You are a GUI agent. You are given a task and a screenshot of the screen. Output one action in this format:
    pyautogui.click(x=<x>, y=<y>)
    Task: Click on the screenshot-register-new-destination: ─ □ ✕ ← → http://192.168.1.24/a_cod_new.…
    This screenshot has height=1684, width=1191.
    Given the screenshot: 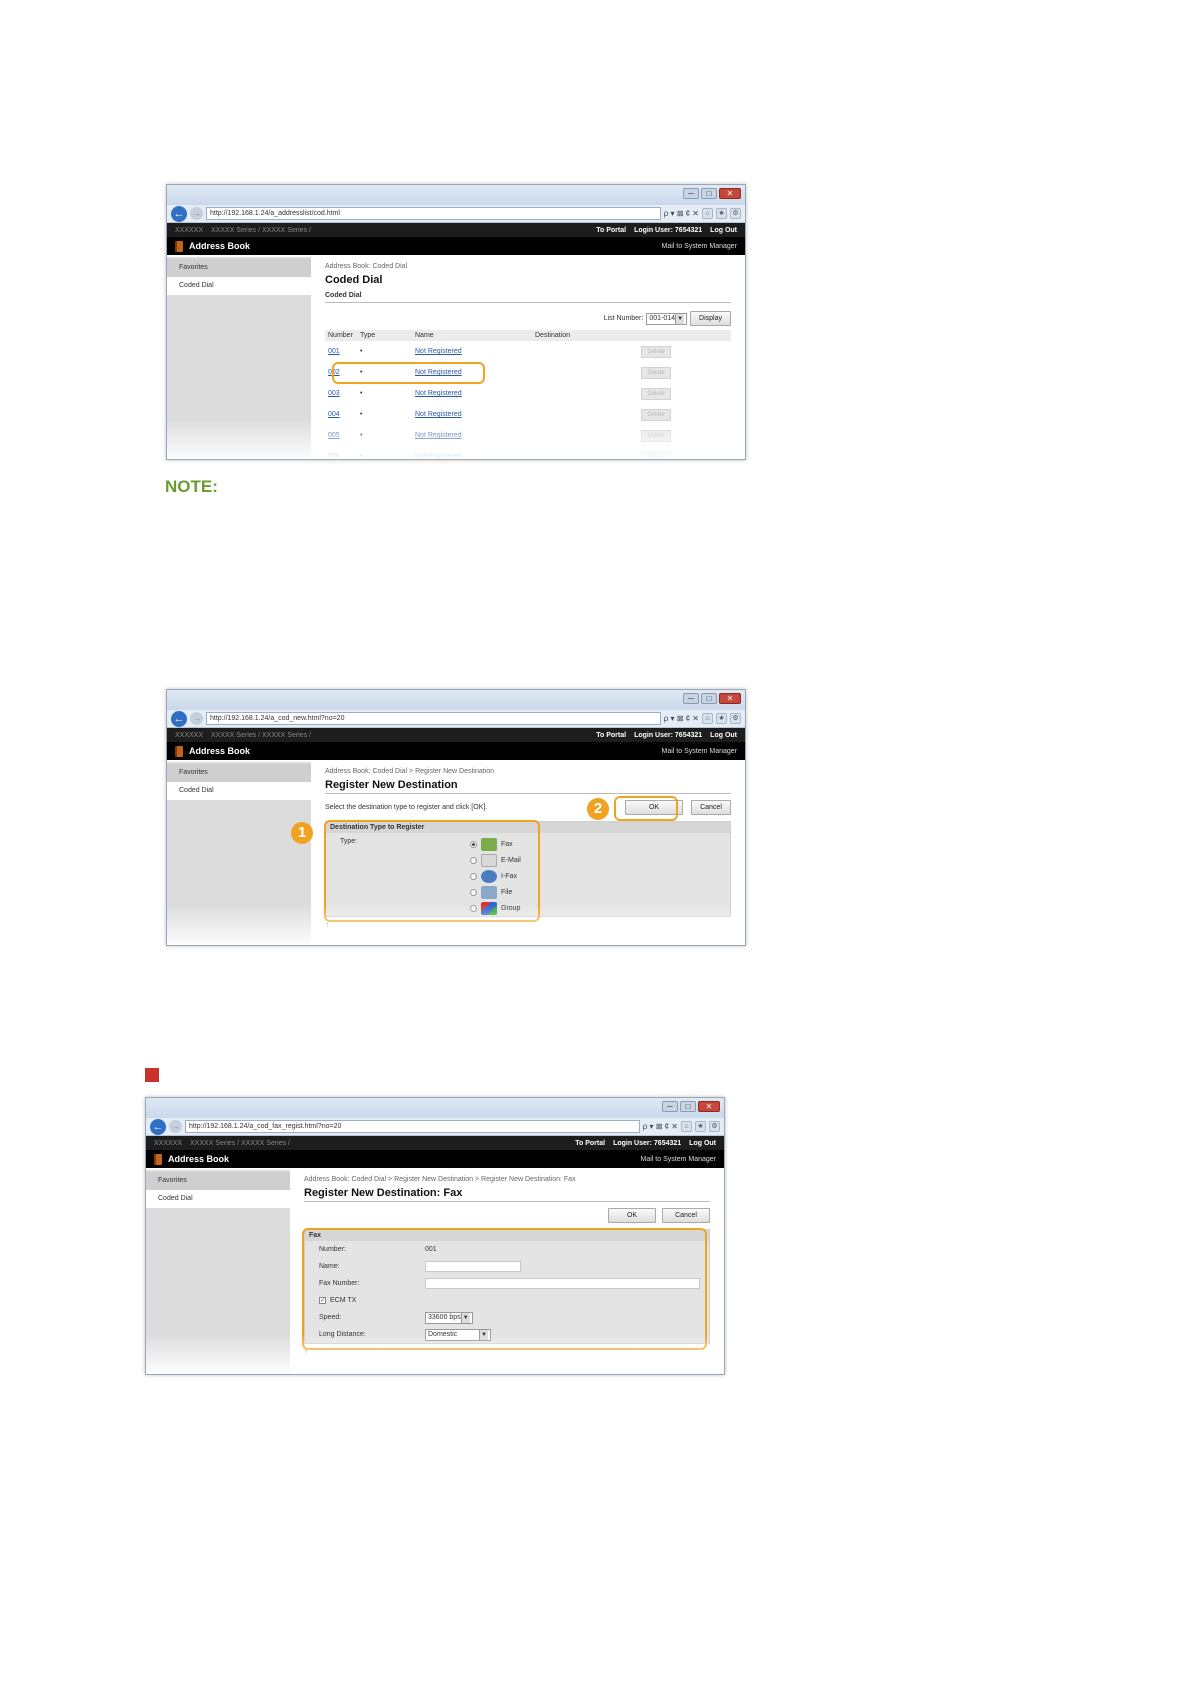 What is the action you would take?
    pyautogui.click(x=456, y=817)
    